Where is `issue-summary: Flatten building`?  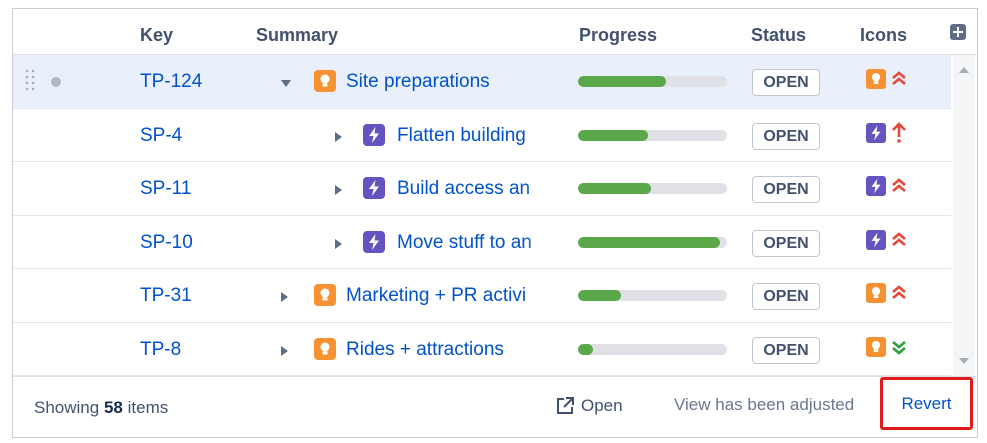 issue-summary: Flatten building is located at coordinates (481, 136).